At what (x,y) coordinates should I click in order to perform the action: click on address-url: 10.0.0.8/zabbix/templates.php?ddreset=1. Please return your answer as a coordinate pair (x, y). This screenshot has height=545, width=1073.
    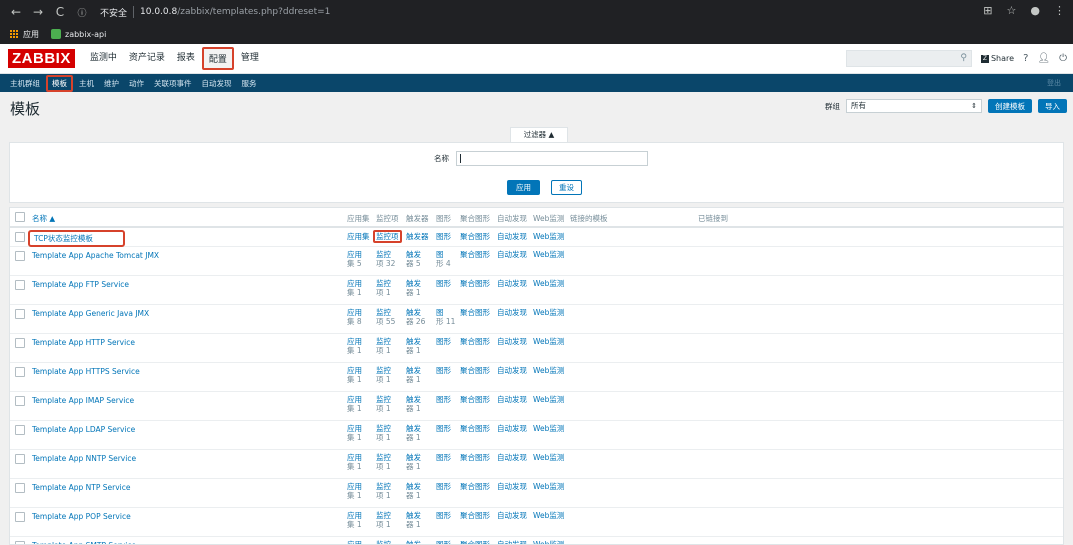
    Looking at the image, I should click on (235, 12).